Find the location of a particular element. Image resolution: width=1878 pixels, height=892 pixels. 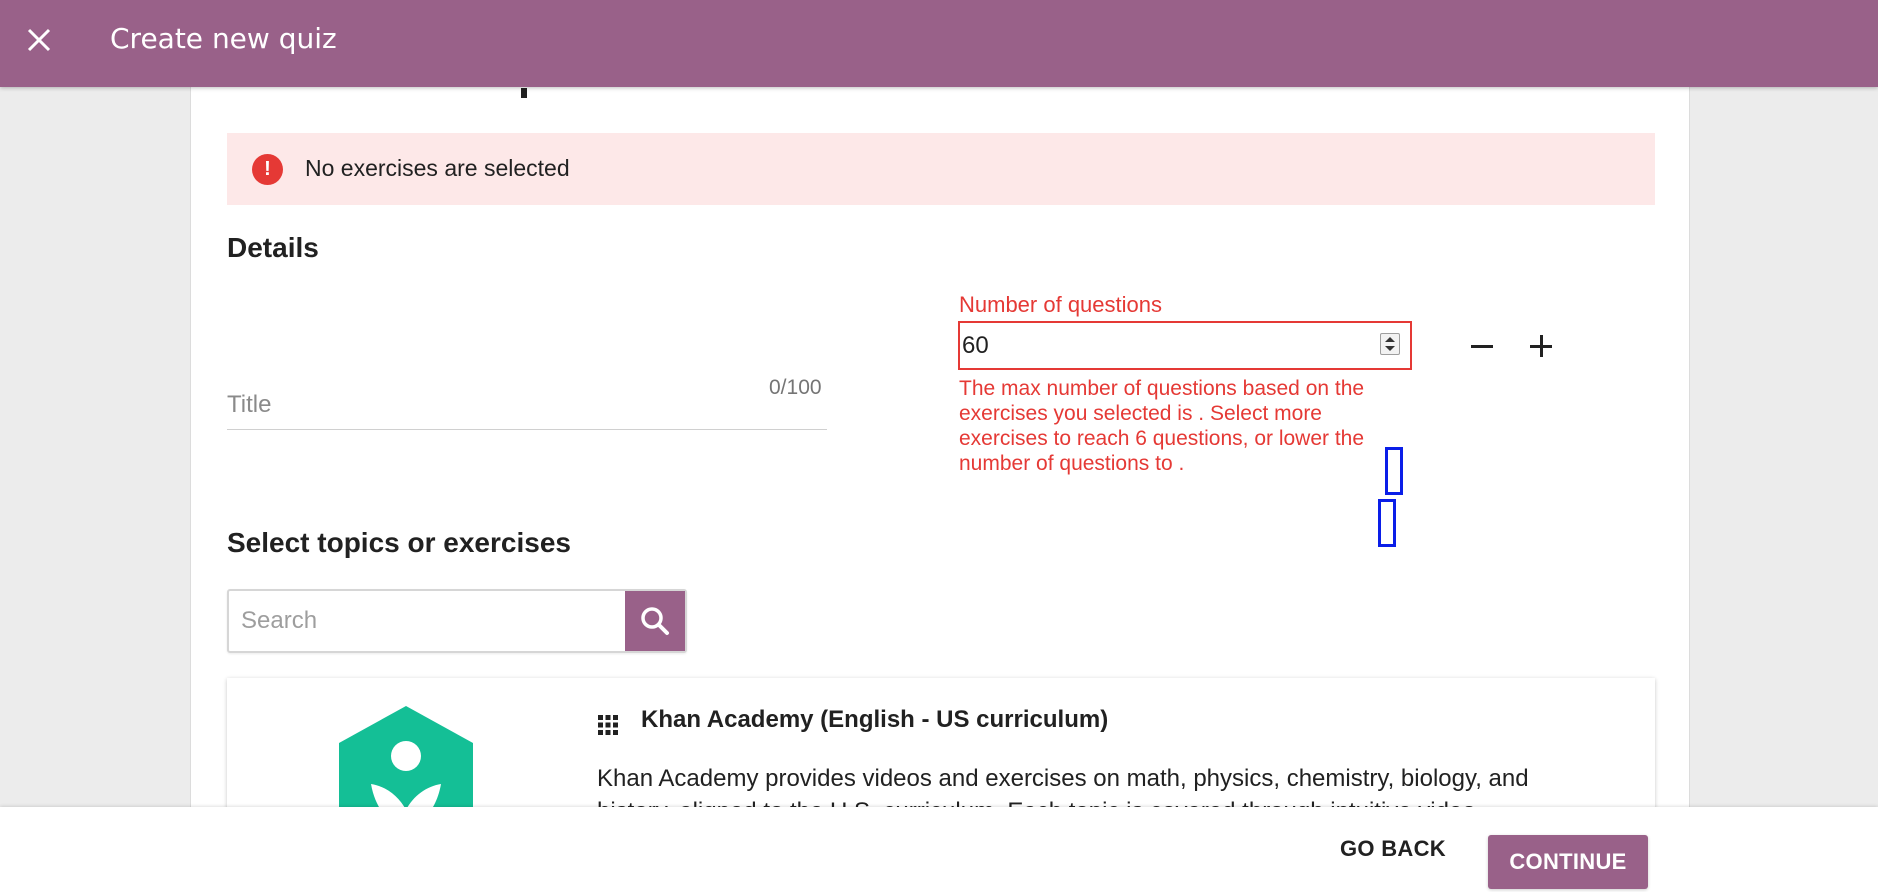

number-of-questions-input: 60 is located at coordinates (1185, 345).